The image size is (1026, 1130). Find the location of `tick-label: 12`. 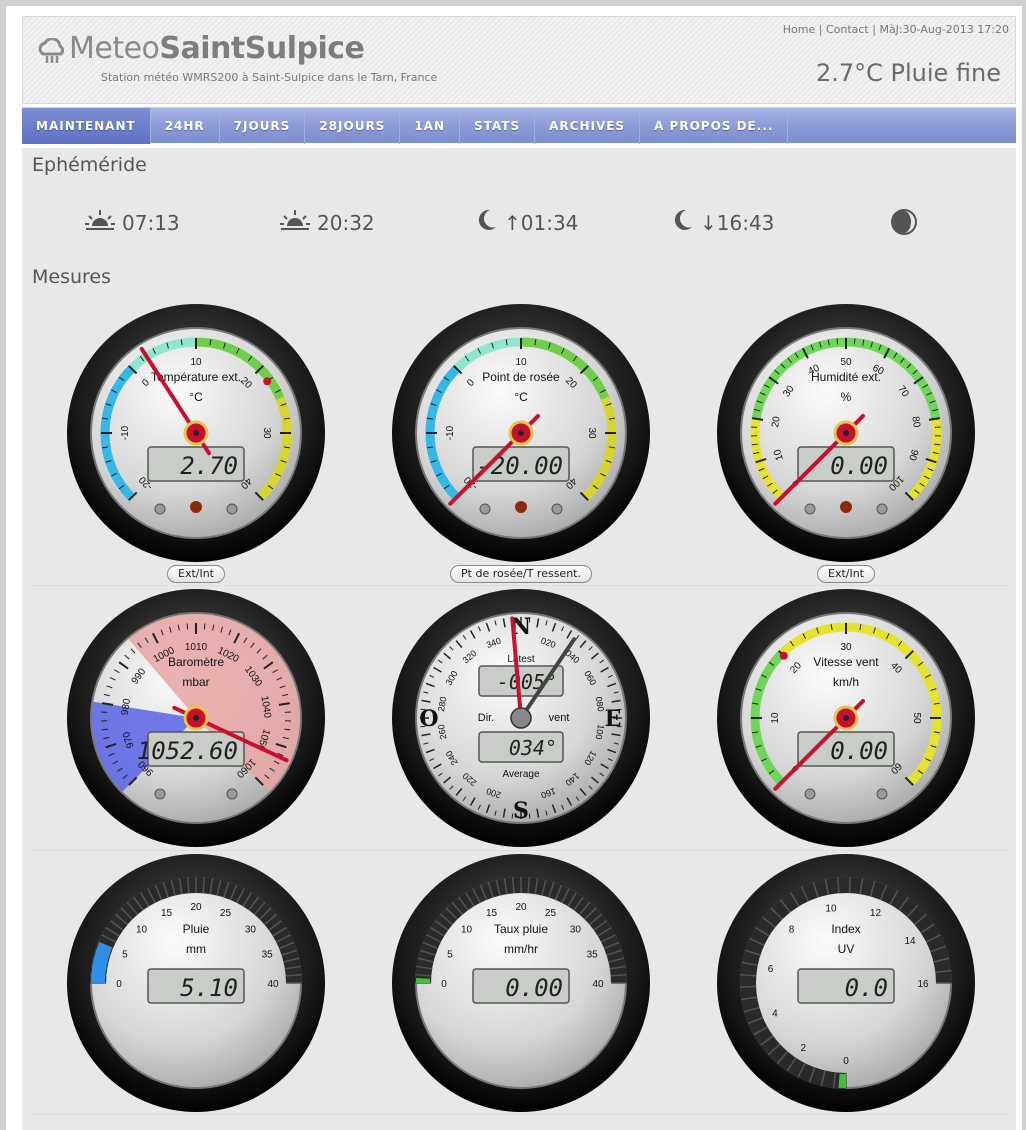

tick-label: 12 is located at coordinates (876, 913).